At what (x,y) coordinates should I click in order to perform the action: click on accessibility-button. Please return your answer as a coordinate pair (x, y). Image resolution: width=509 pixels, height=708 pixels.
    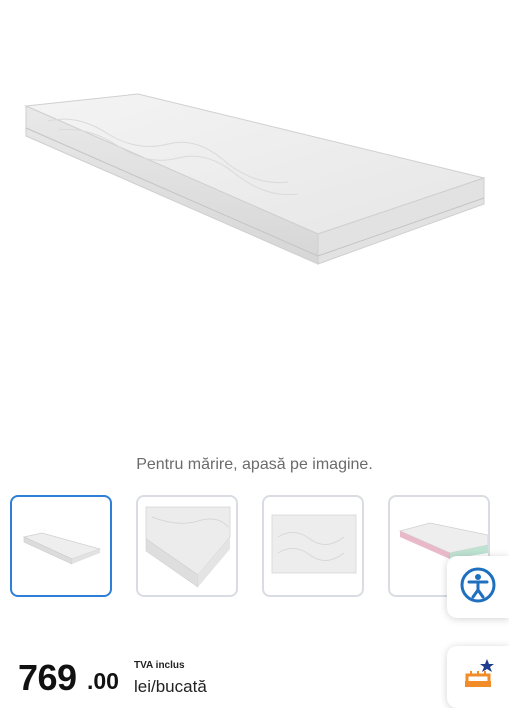
    Looking at the image, I should click on (478, 587).